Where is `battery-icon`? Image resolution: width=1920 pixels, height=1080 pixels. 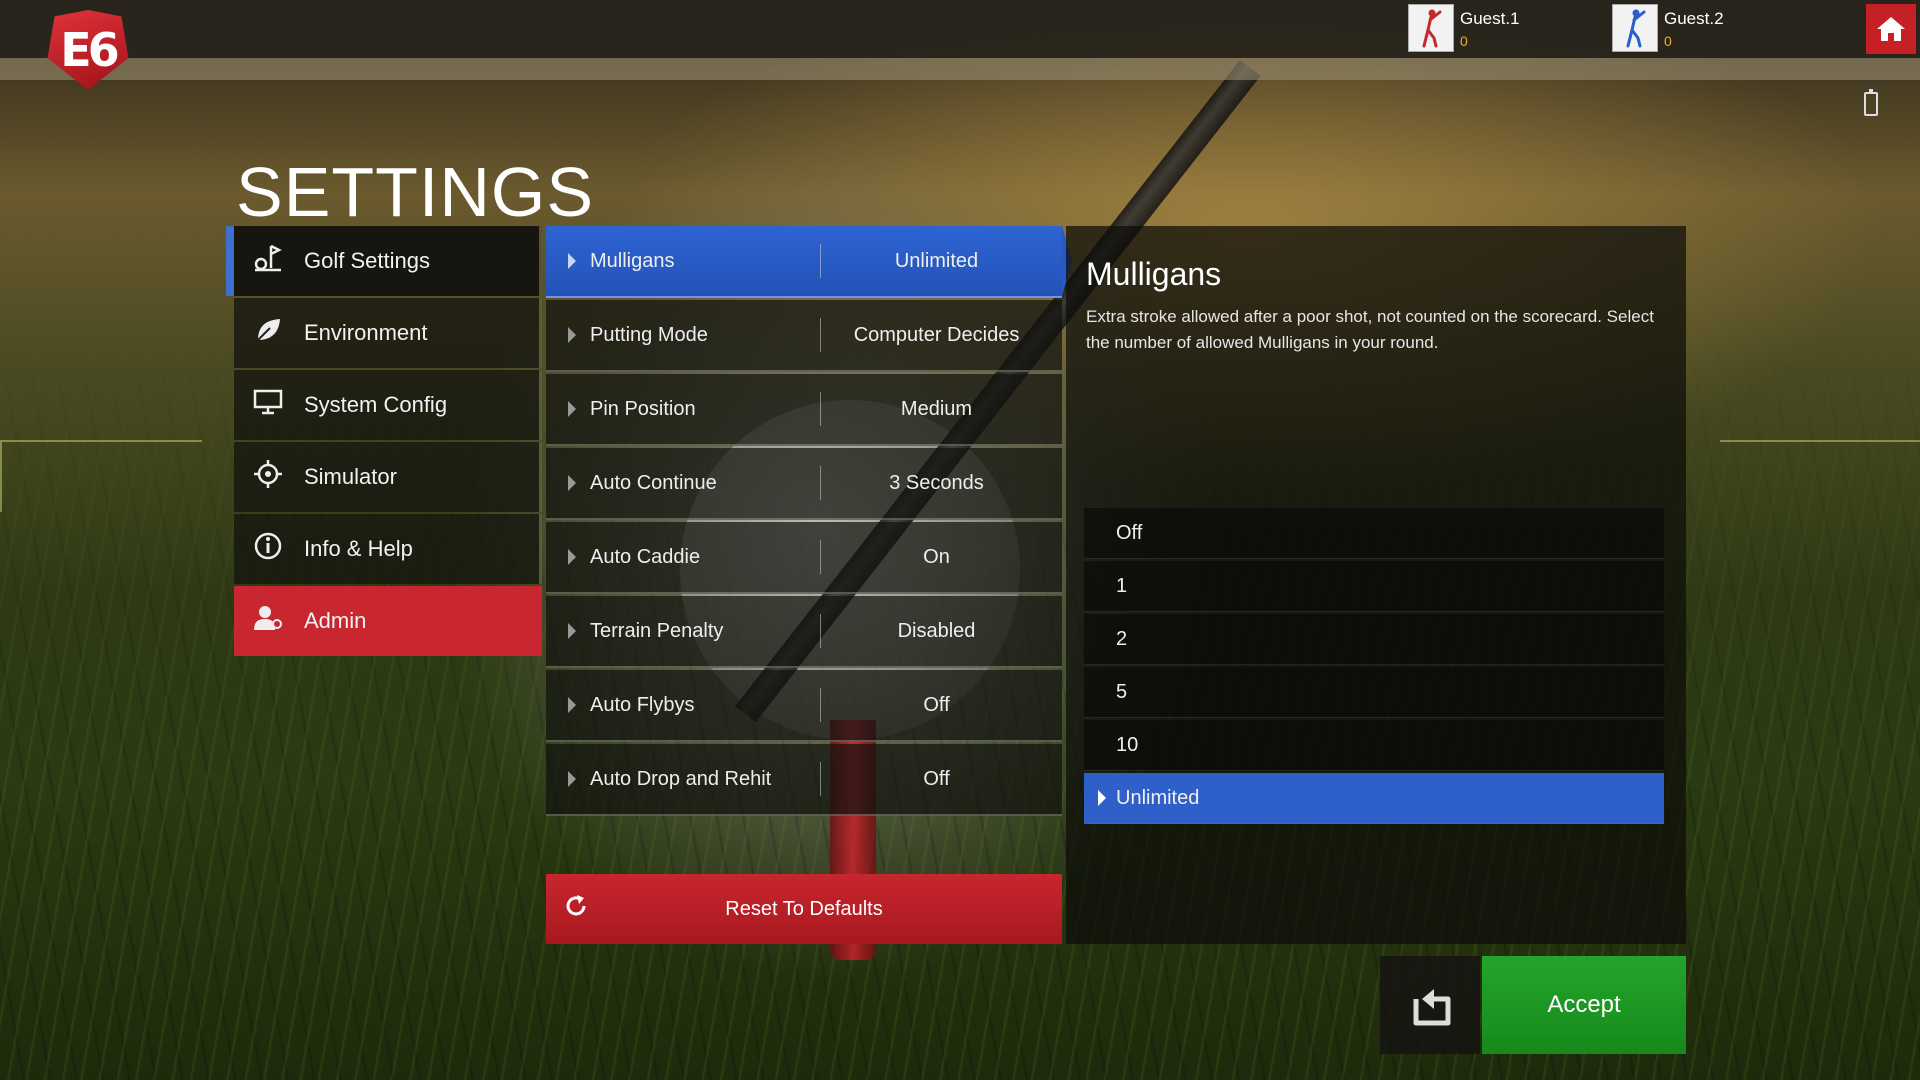
battery-icon is located at coordinates (1871, 102).